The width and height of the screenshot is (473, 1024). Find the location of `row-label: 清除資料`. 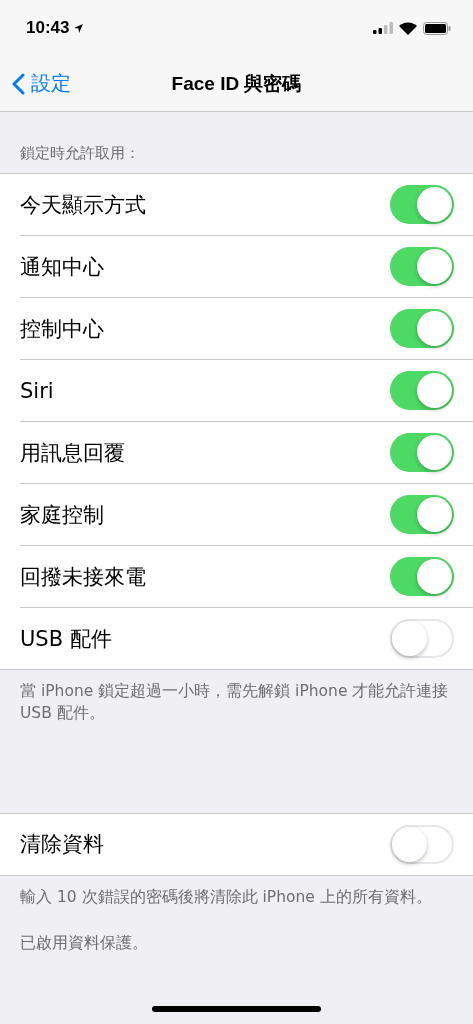

row-label: 清除資料 is located at coordinates (62, 845).